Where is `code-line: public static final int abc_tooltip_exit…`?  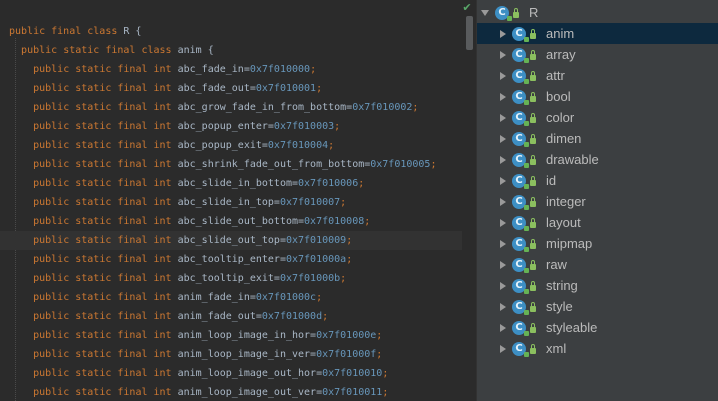
code-line: public static final int abc_tooltip_exit… is located at coordinates (177, 278).